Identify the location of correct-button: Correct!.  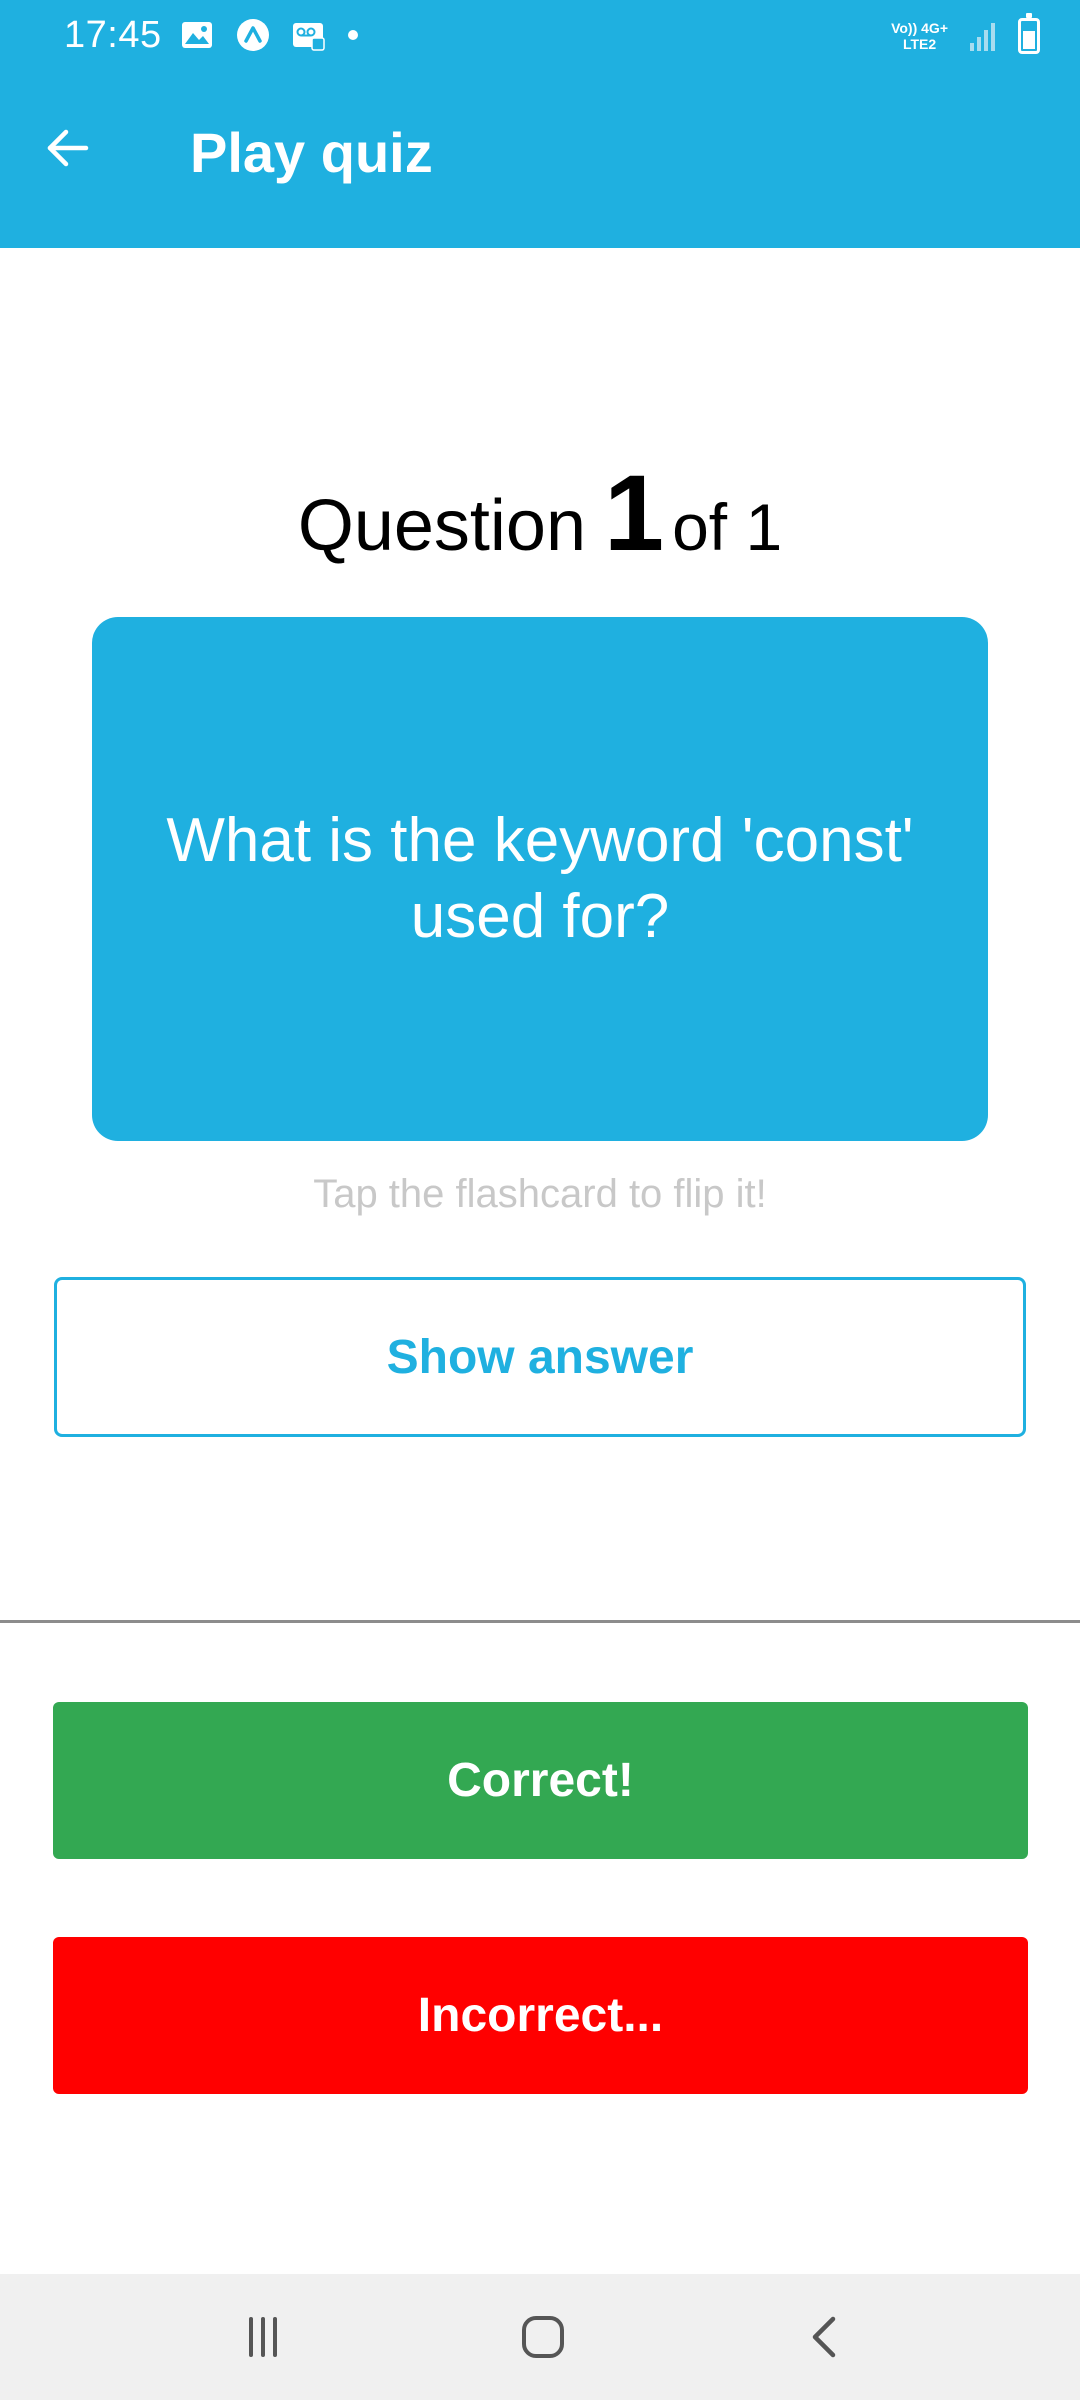
(540, 1780).